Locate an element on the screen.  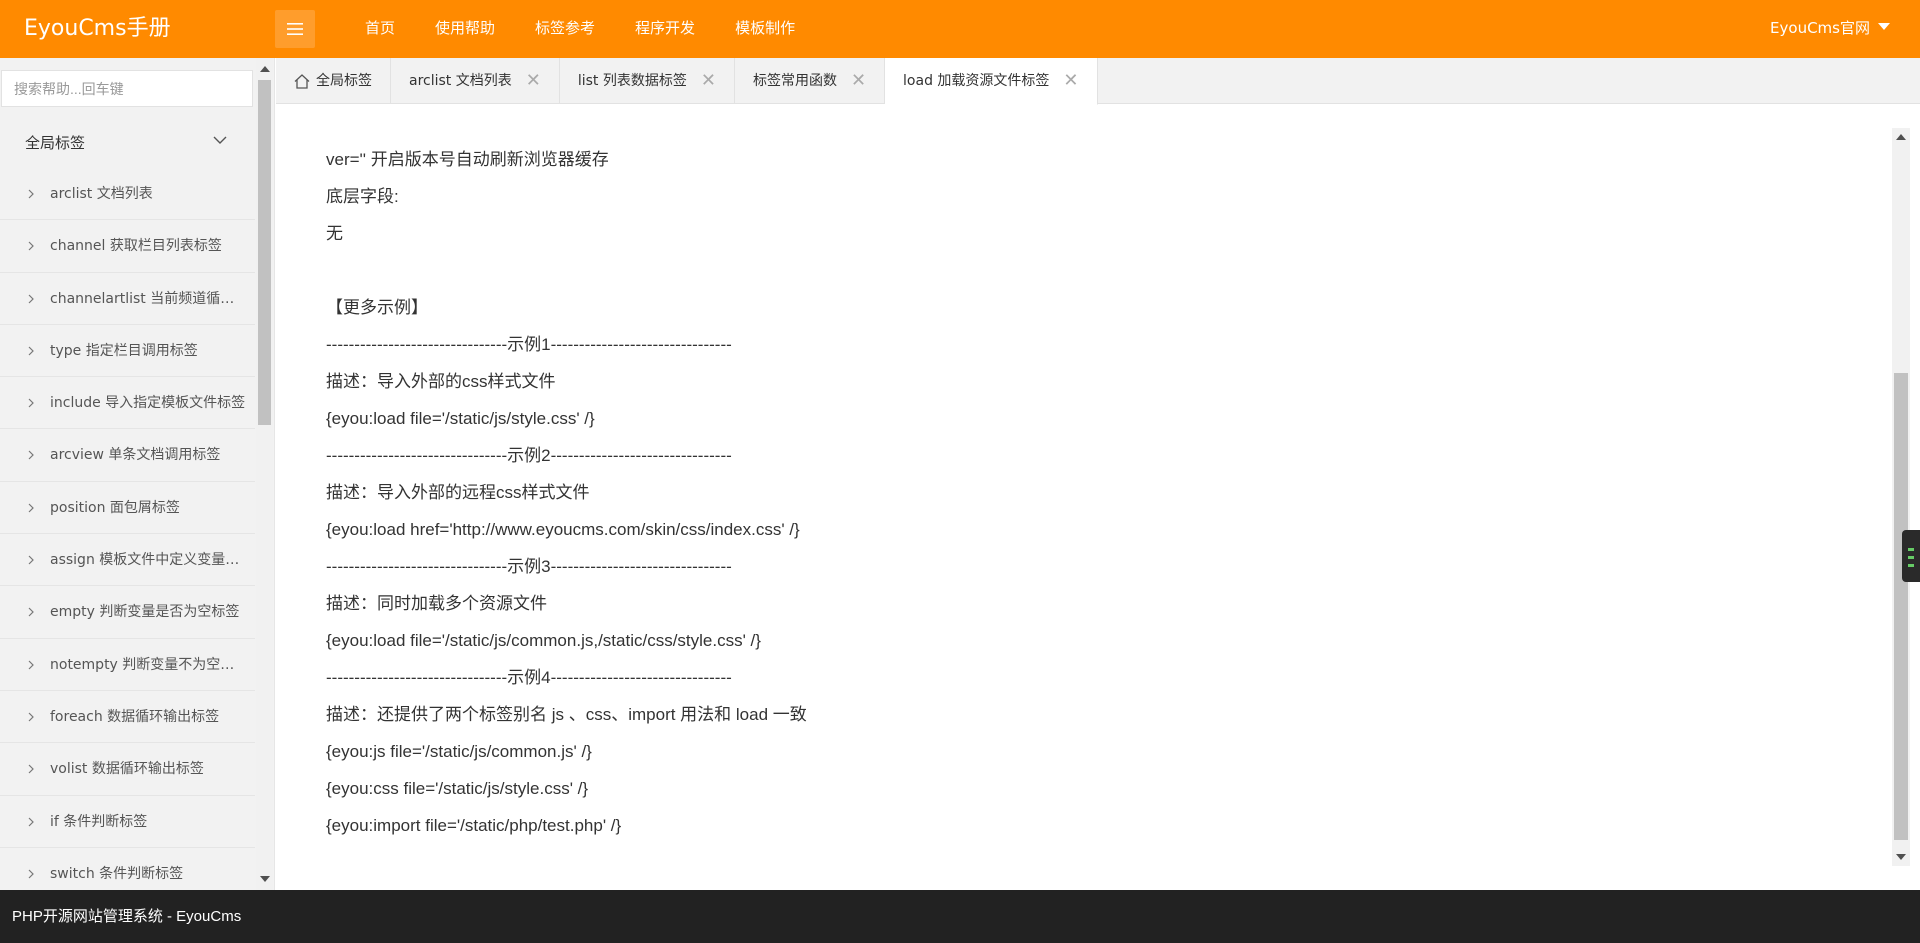
official-site-dropdown: EyouCms官网 is located at coordinates (1830, 28).